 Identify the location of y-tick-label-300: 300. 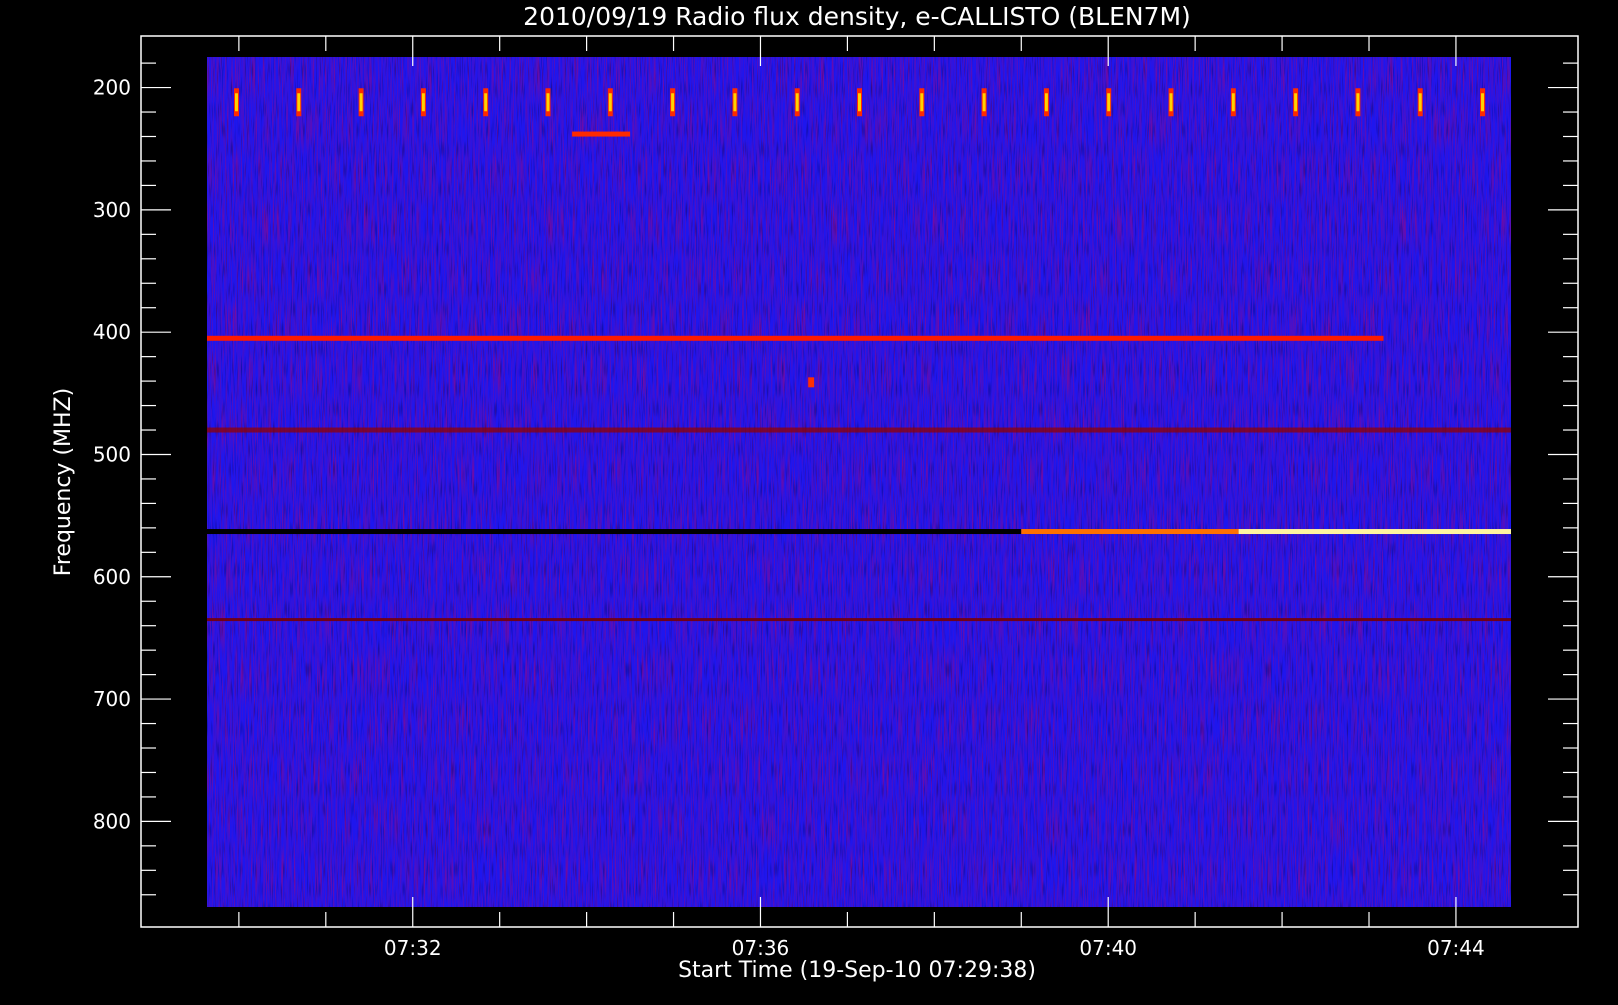
(112, 210).